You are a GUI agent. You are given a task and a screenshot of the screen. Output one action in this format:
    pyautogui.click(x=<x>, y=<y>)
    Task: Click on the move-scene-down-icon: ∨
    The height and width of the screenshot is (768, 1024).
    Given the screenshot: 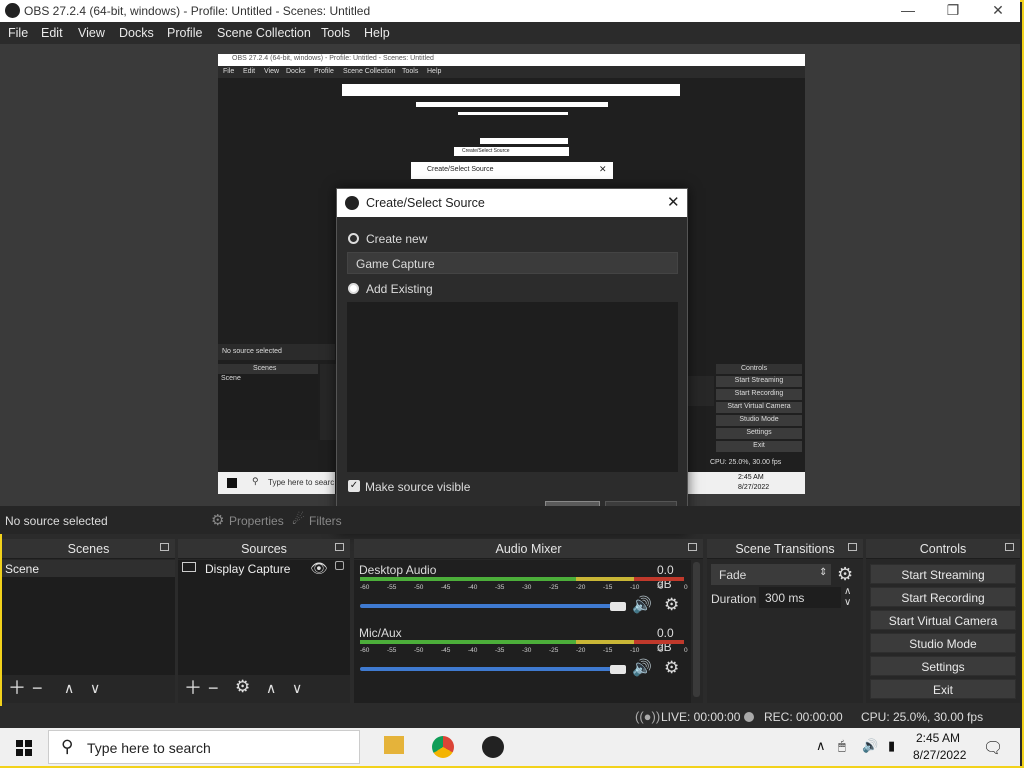 What is the action you would take?
    pyautogui.click(x=95, y=688)
    